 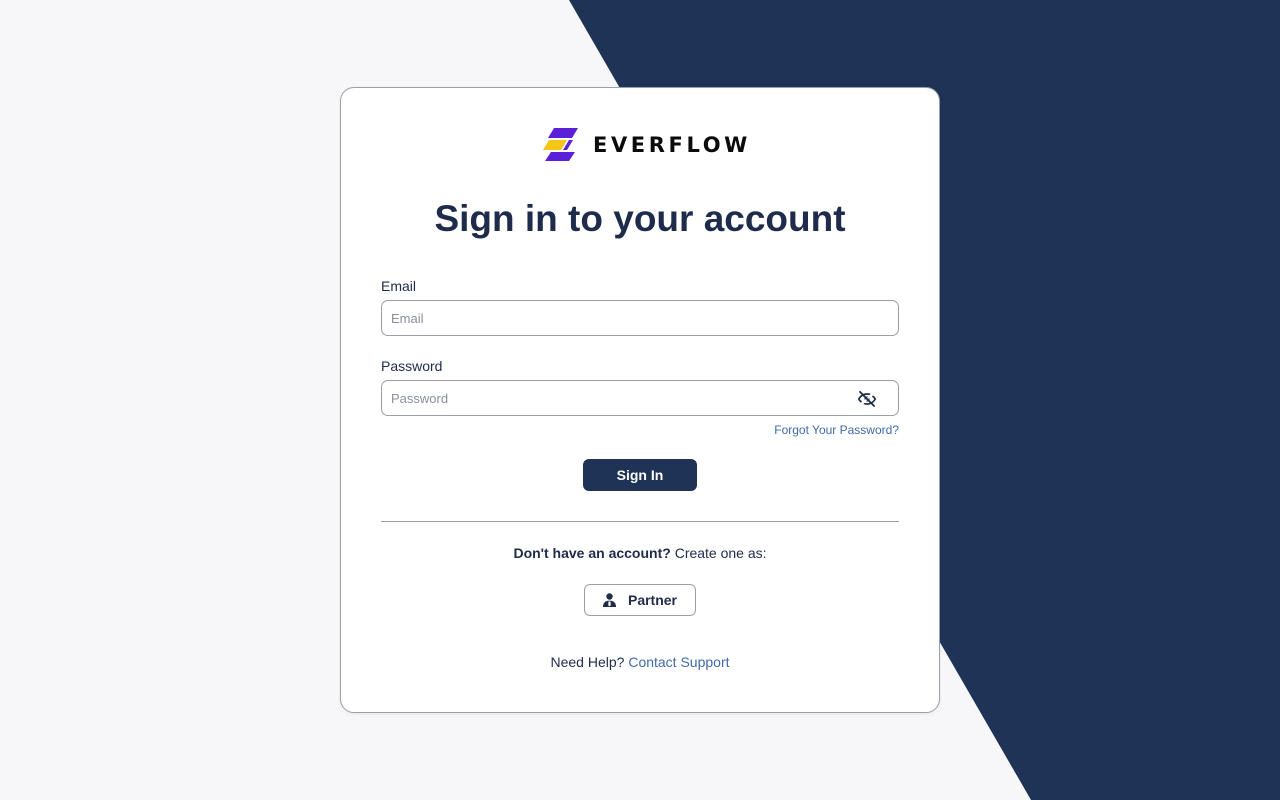 What do you see at coordinates (589, 662) in the screenshot?
I see `help-prefix: Need Help?` at bounding box center [589, 662].